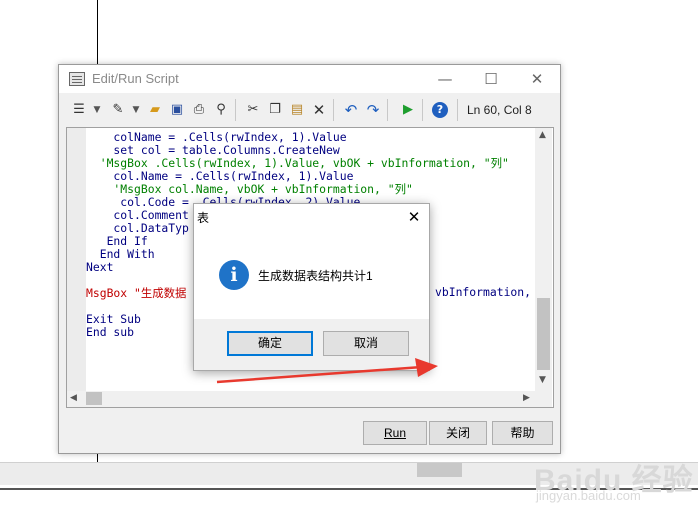  I want to click on background-line, so click(97, 32).